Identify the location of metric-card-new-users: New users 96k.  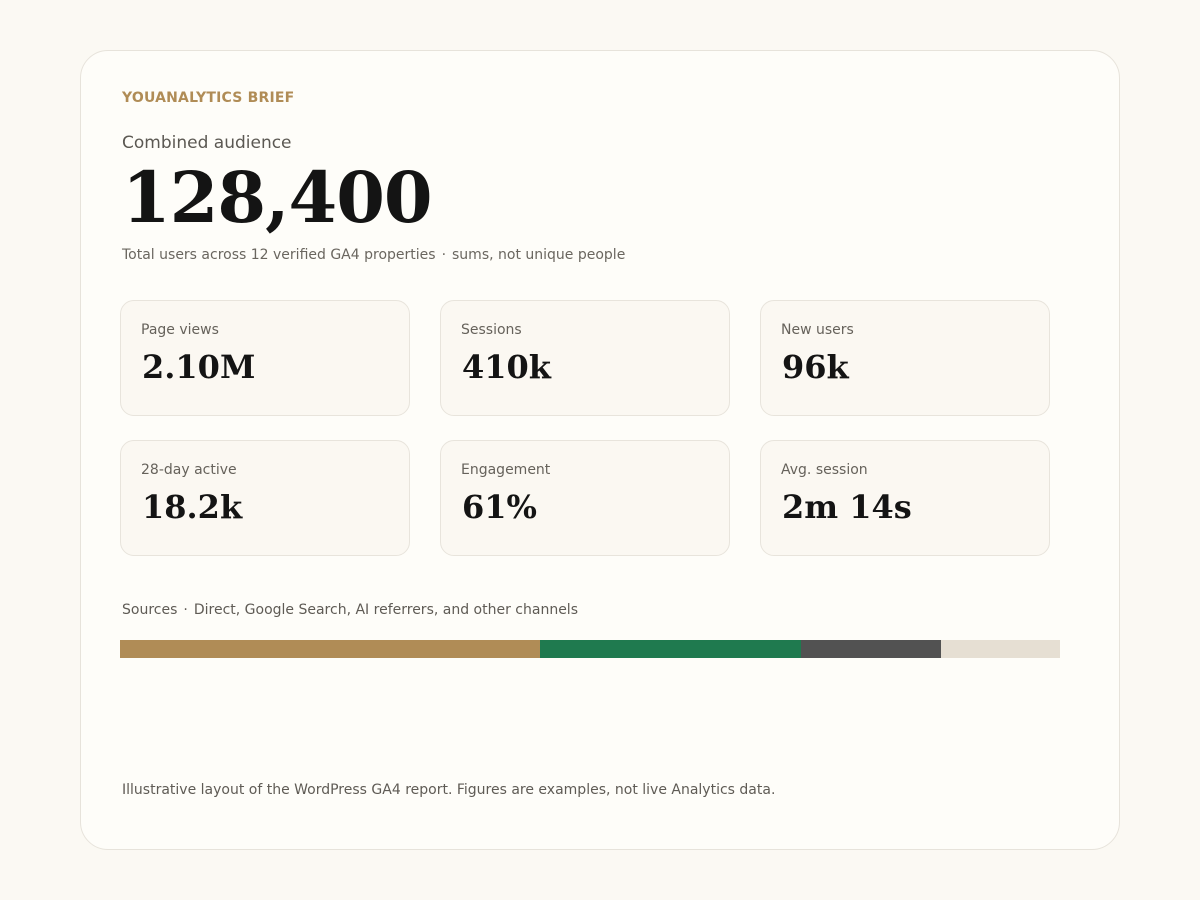
(905, 358).